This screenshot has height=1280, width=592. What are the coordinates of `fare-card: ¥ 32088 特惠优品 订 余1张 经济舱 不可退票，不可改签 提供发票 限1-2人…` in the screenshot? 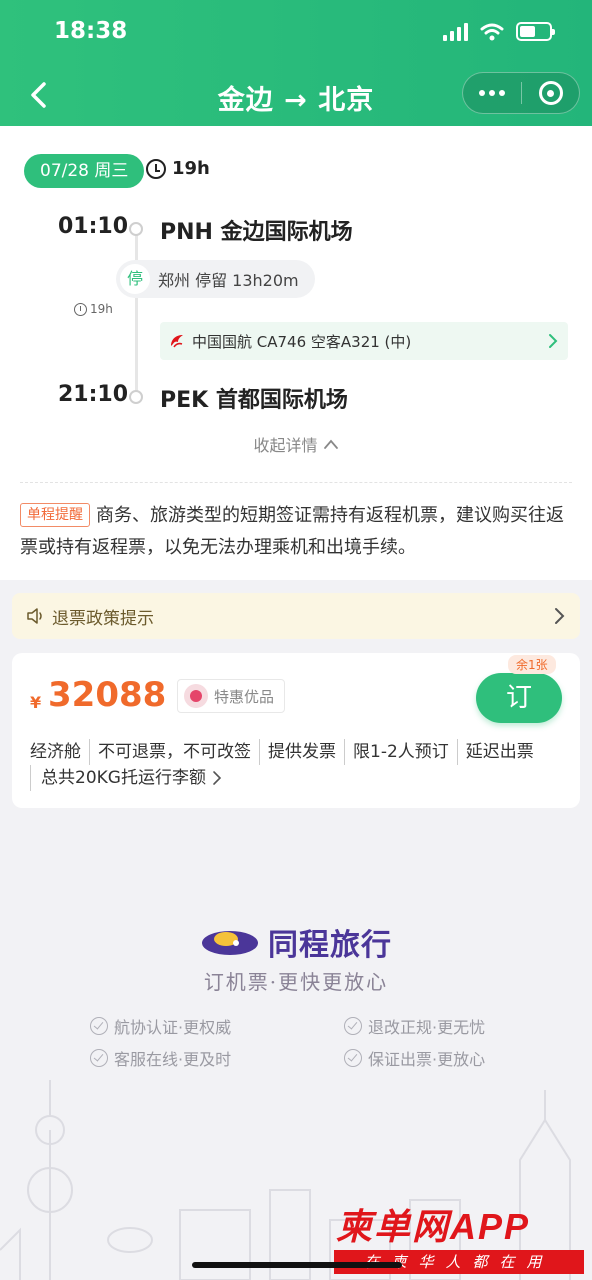 It's located at (296, 730).